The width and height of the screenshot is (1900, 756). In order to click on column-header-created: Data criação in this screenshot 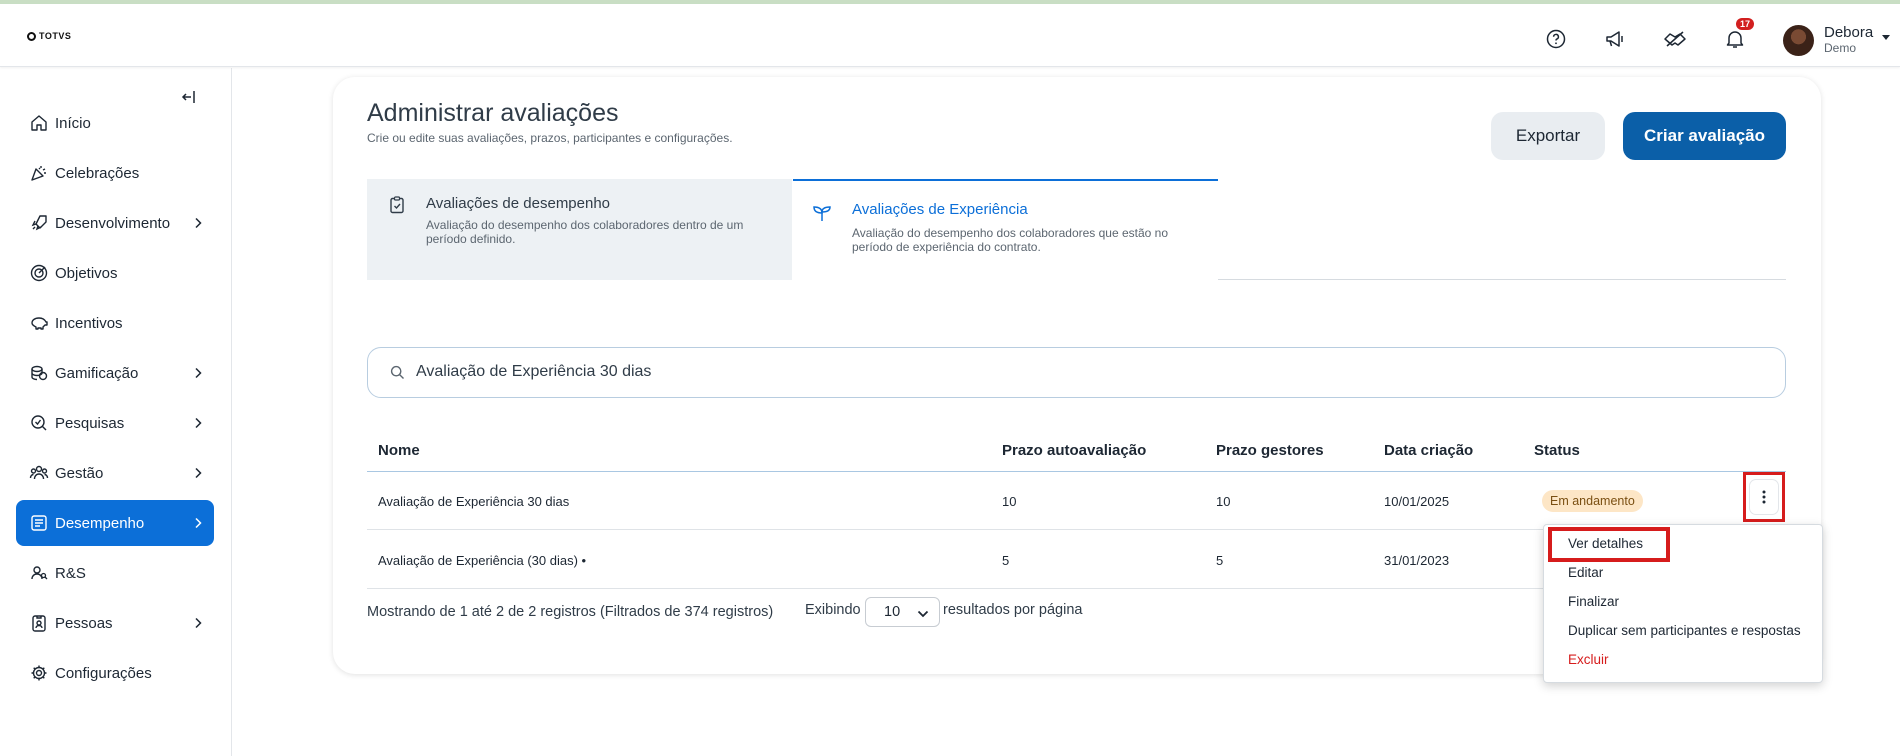, I will do `click(1428, 450)`.